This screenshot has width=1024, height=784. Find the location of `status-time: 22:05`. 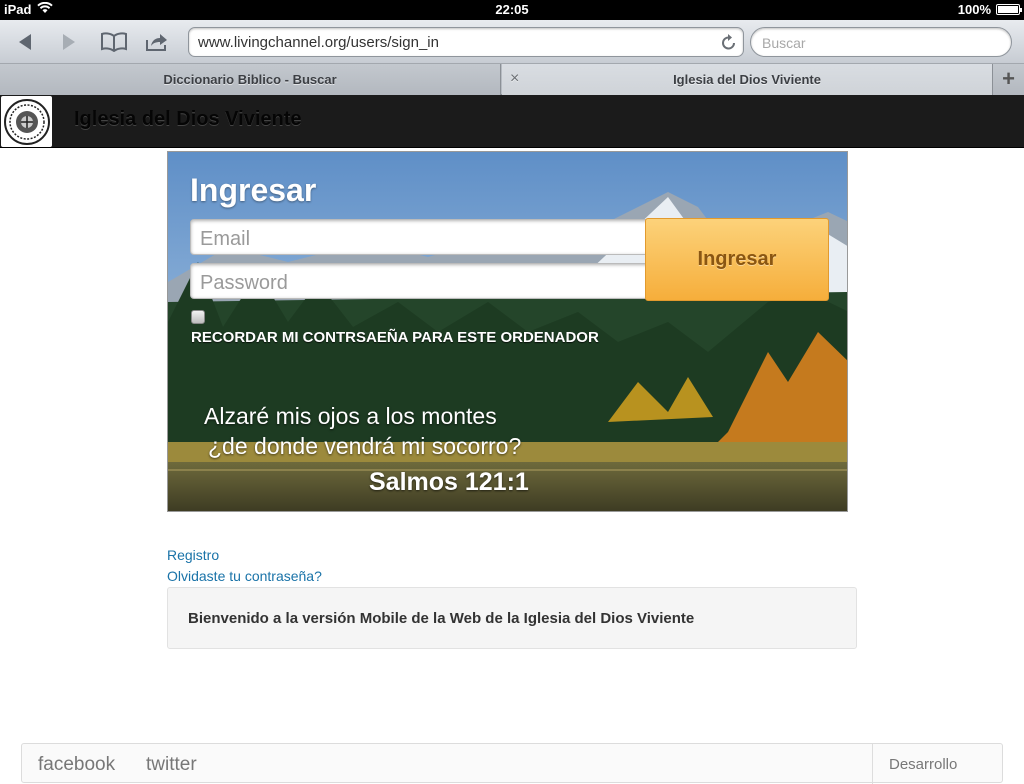

status-time: 22:05 is located at coordinates (512, 9).